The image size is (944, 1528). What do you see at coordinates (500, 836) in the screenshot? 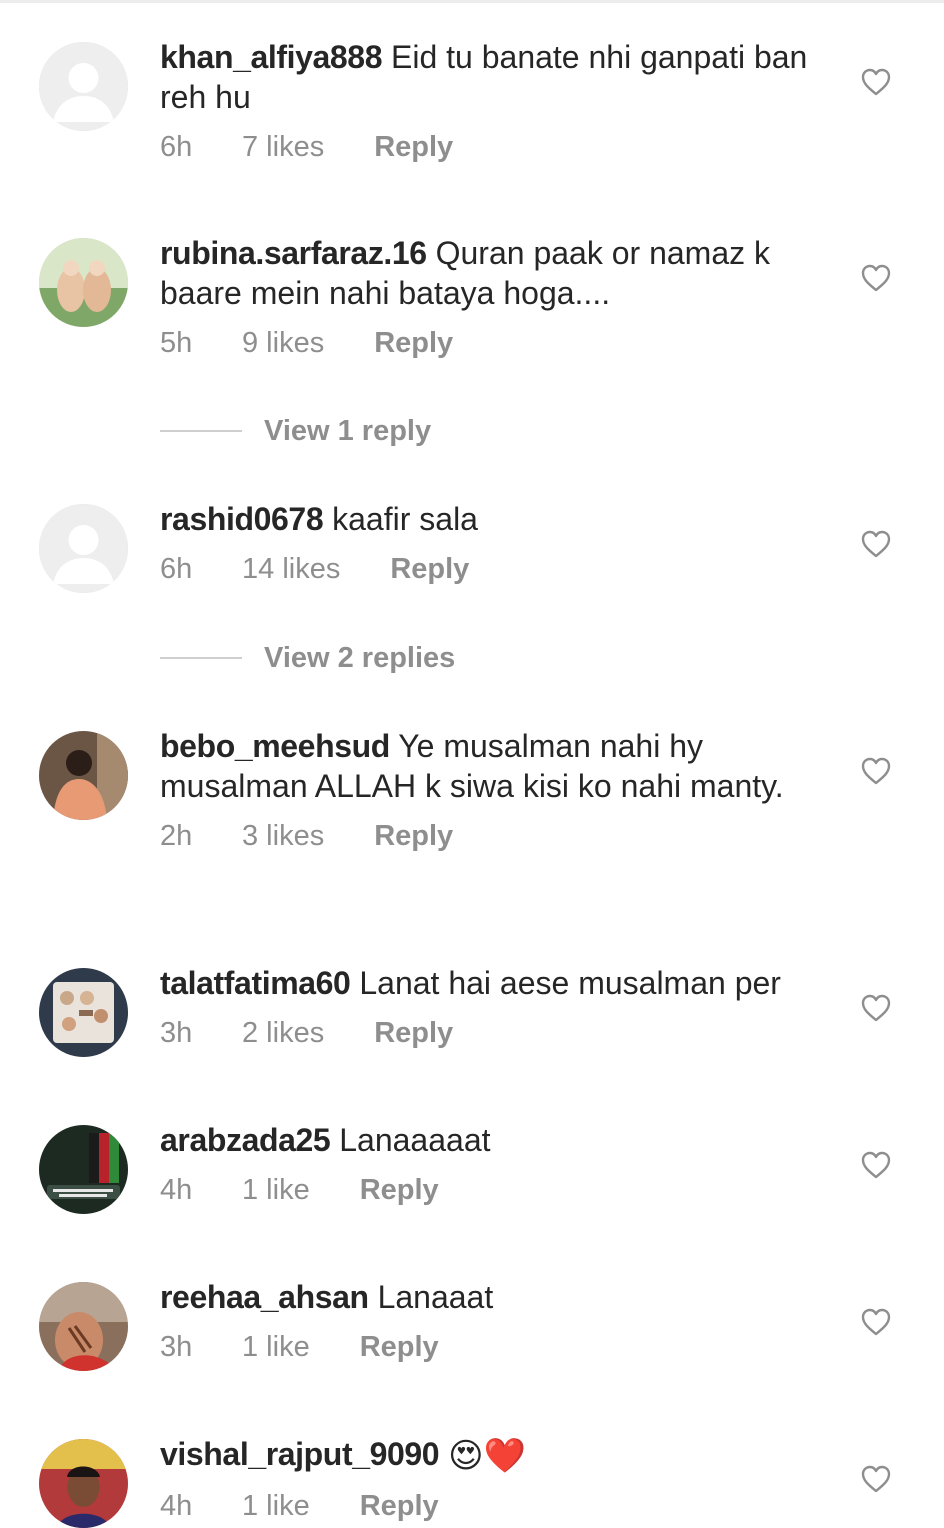
I see `comment-meta: 2h 3 likes Reply` at bounding box center [500, 836].